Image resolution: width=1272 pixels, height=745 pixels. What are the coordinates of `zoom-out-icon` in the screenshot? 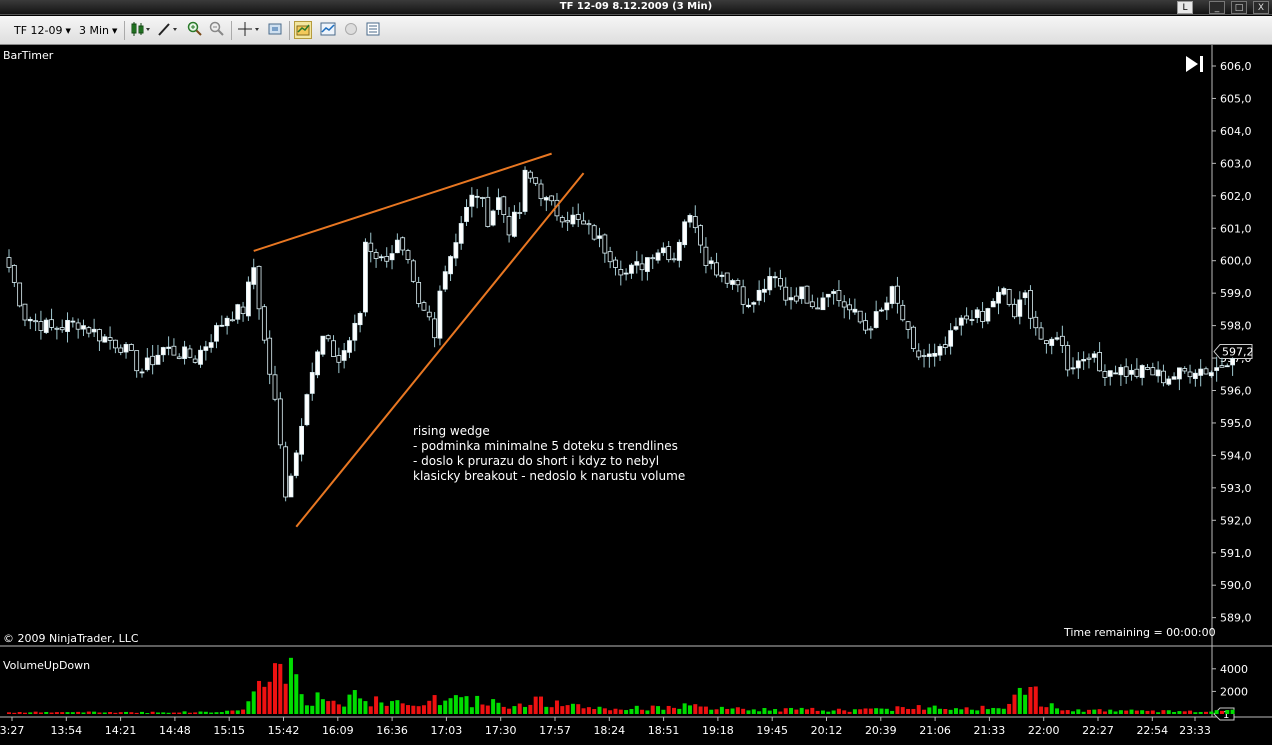 It's located at (217, 30).